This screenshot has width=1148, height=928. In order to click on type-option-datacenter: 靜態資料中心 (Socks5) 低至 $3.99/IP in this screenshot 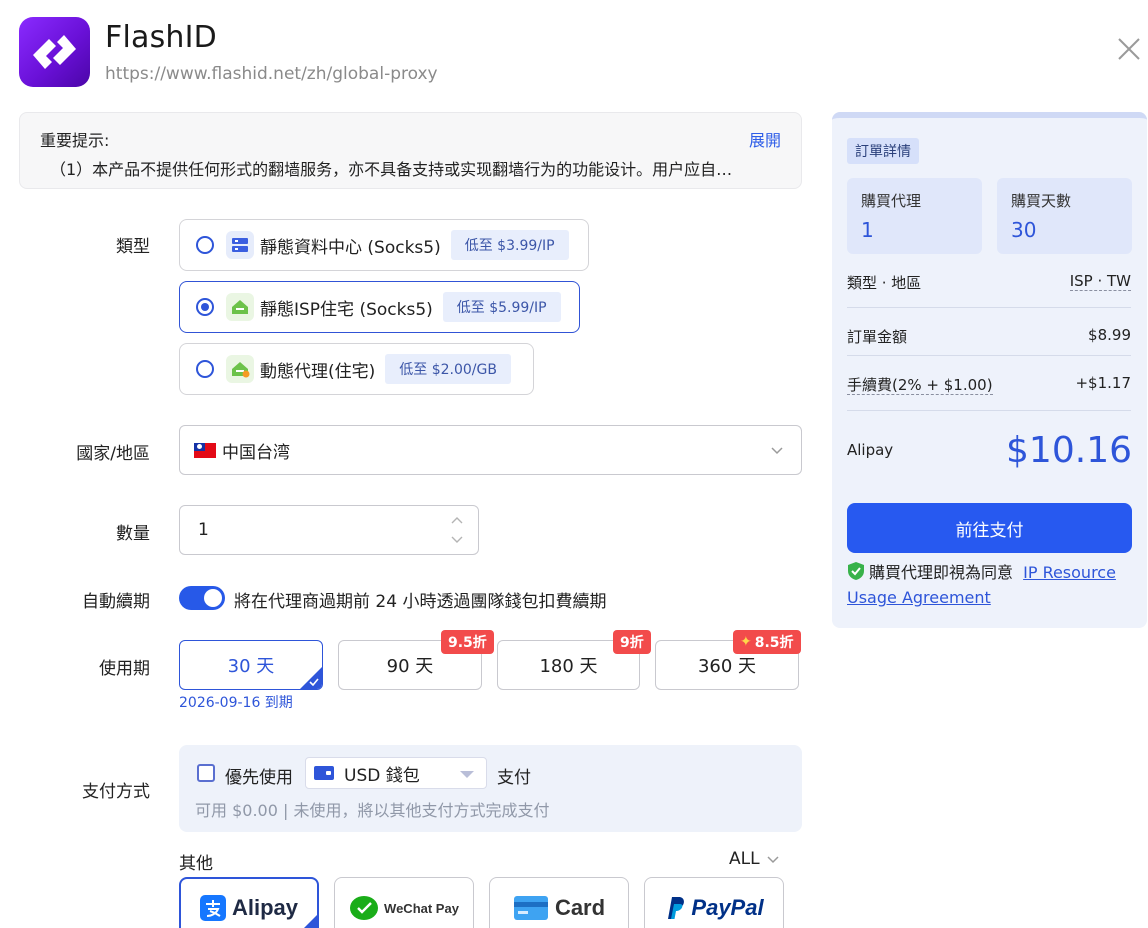, I will do `click(384, 245)`.